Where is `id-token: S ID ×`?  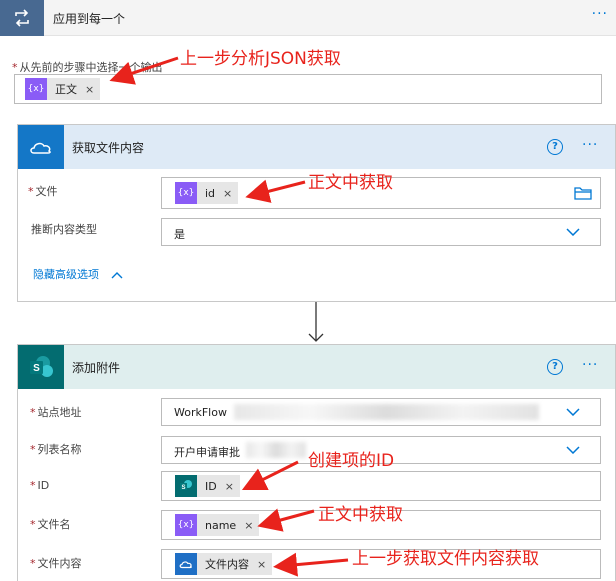
id-token: S ID × is located at coordinates (207, 486).